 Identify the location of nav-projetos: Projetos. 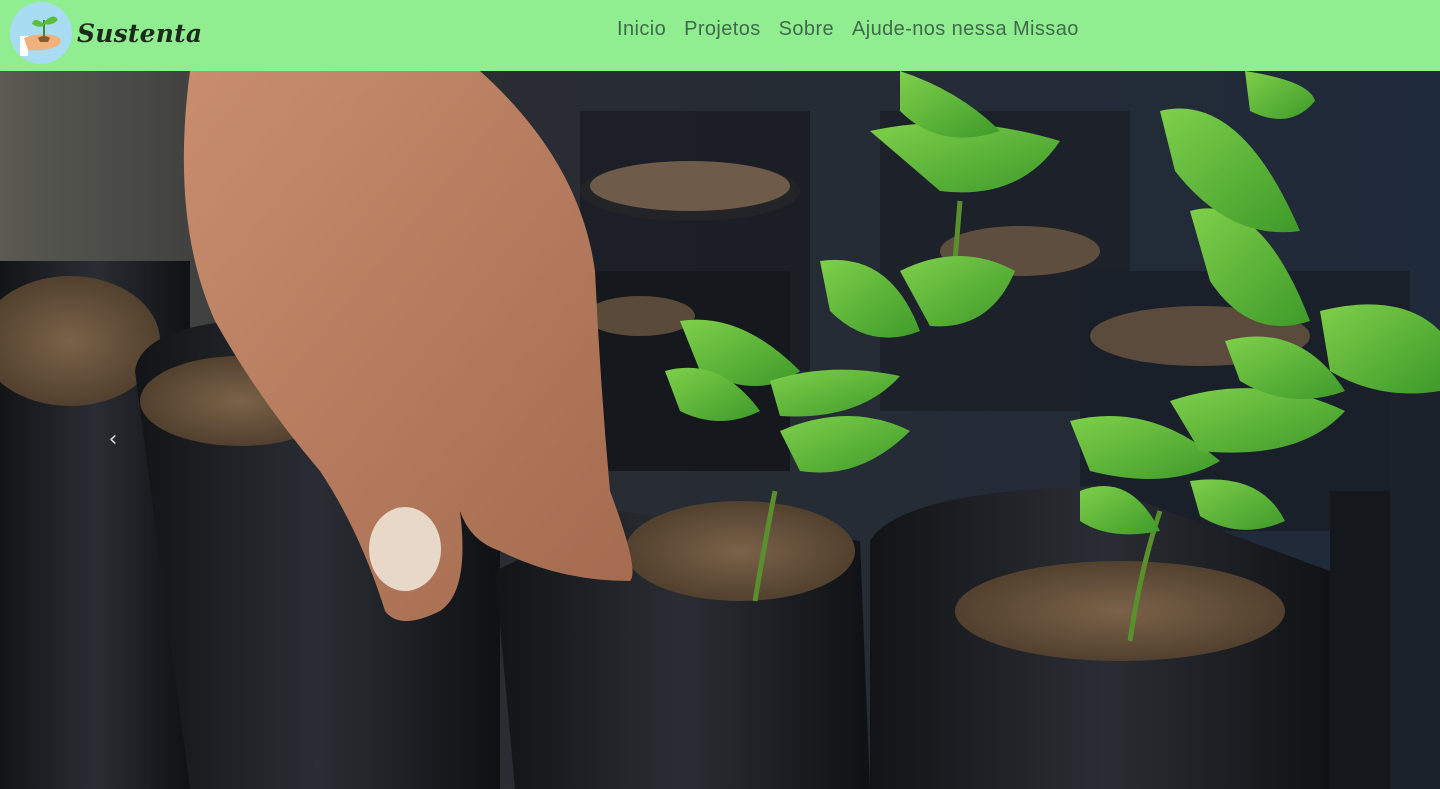
(722, 29).